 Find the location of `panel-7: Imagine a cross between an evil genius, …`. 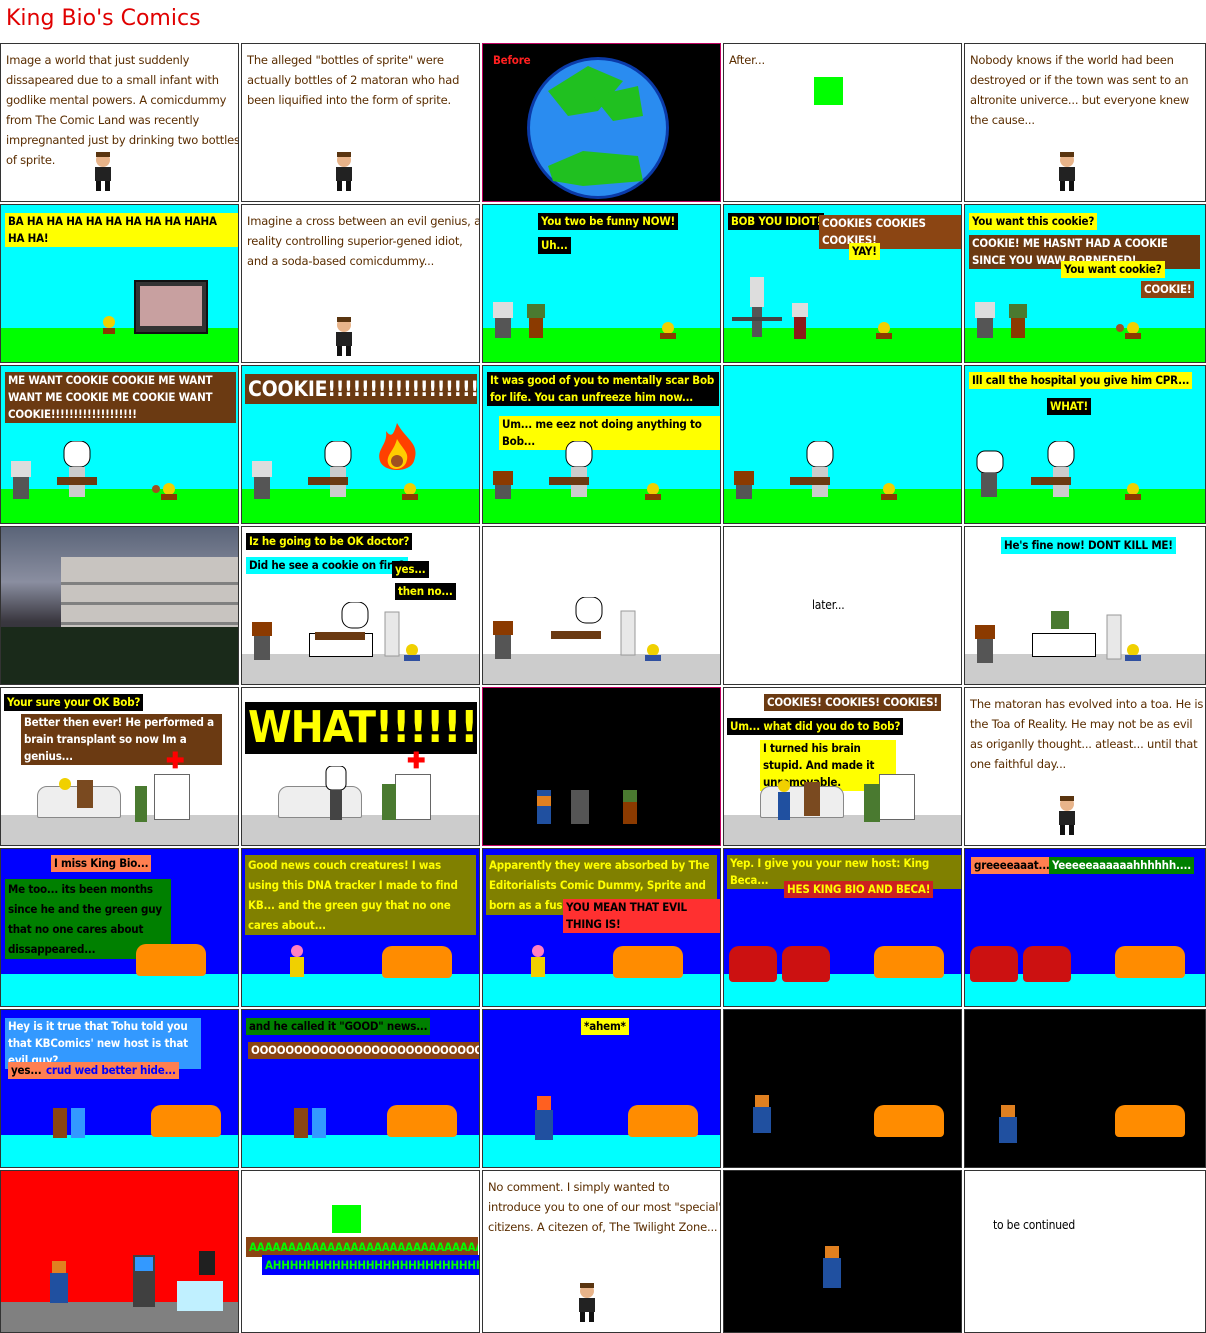

panel-7: Imagine a cross between an evil genius, … is located at coordinates (360, 283).